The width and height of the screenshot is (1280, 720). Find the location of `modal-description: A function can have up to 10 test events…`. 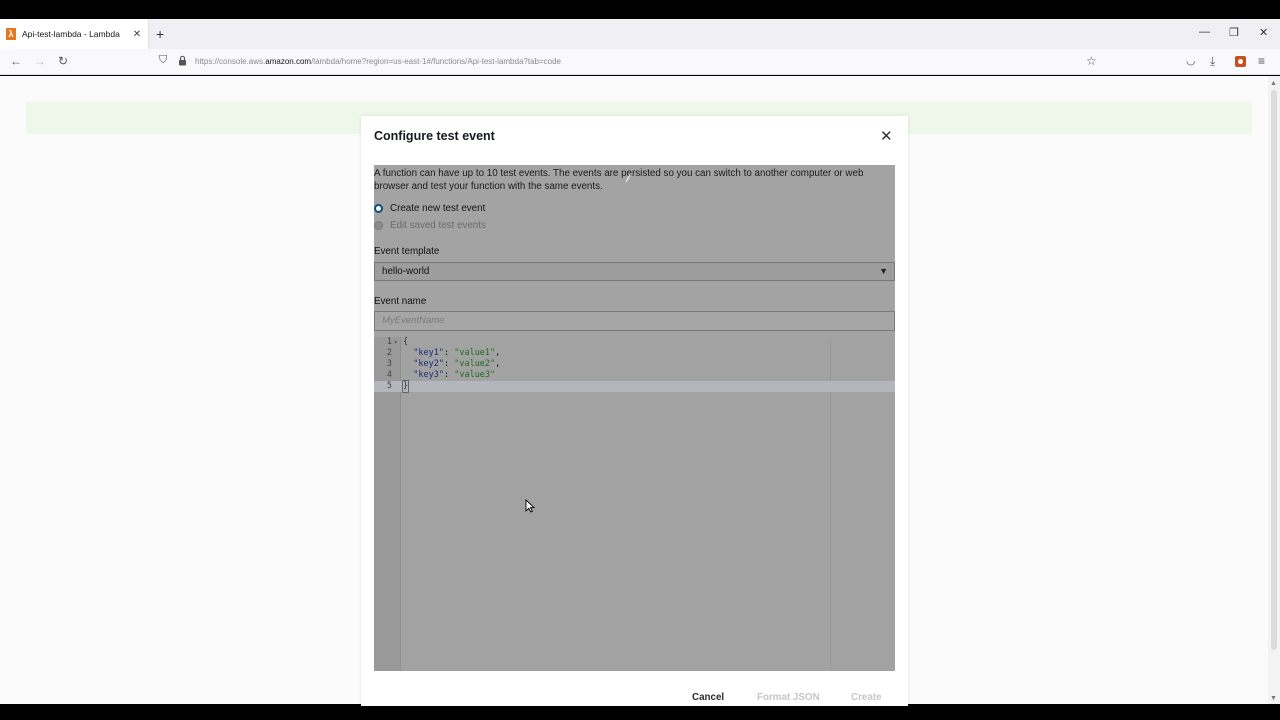

modal-description: A function can have up to 10 test events… is located at coordinates (619, 180).